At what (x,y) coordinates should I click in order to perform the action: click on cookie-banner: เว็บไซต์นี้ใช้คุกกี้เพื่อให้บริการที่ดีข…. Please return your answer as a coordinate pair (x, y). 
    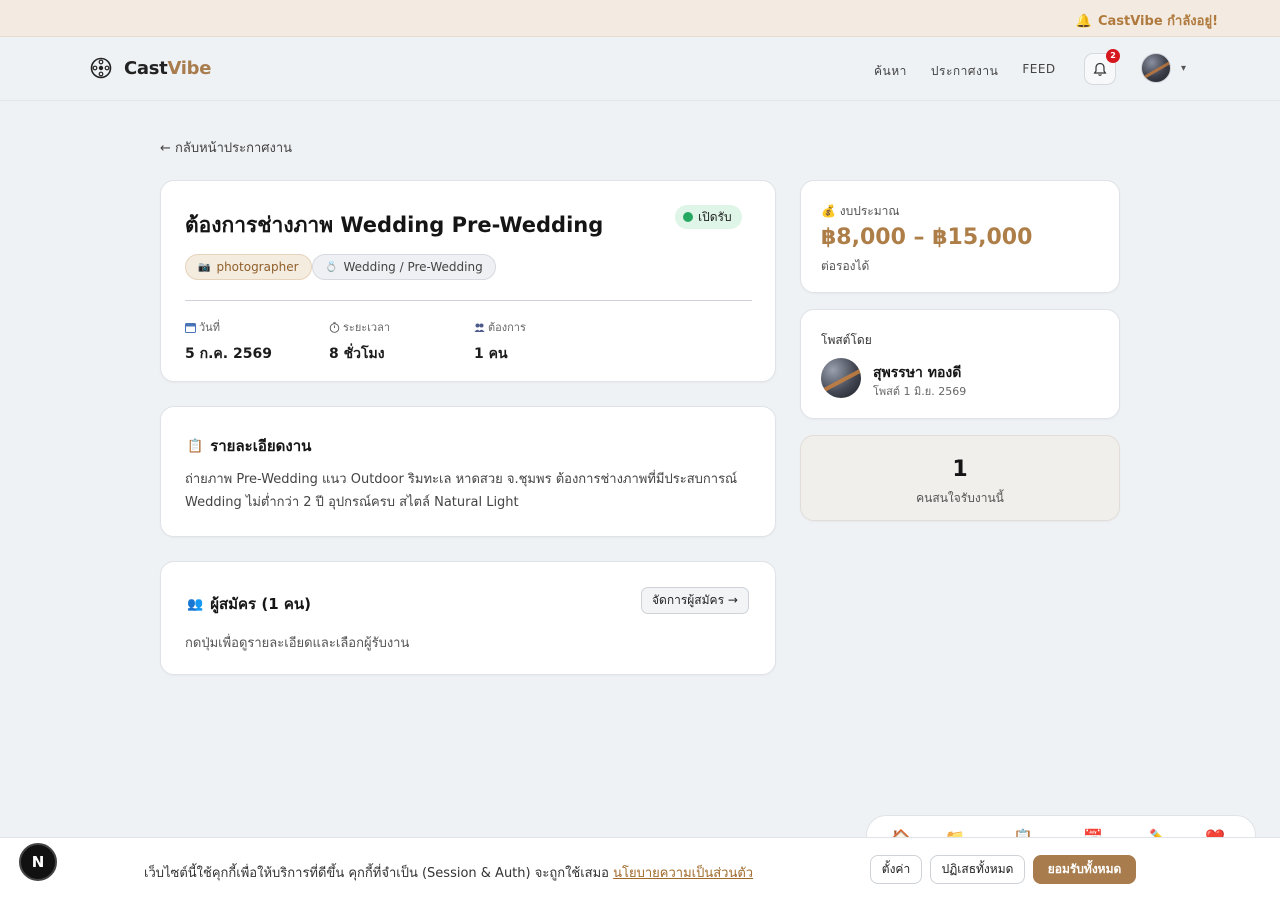
    Looking at the image, I should click on (640, 868).